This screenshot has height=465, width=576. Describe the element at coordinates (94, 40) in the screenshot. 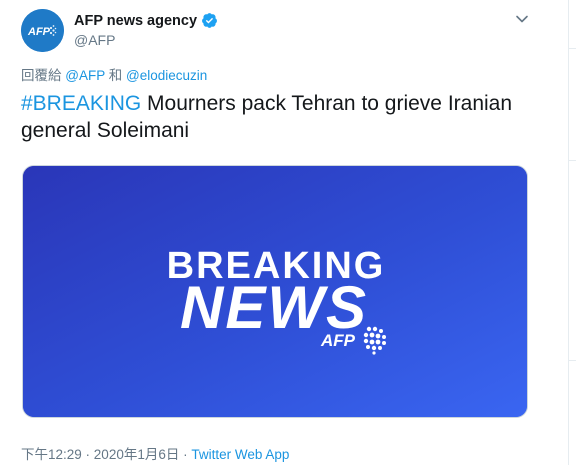

I see `account-handle: @AFP` at that location.